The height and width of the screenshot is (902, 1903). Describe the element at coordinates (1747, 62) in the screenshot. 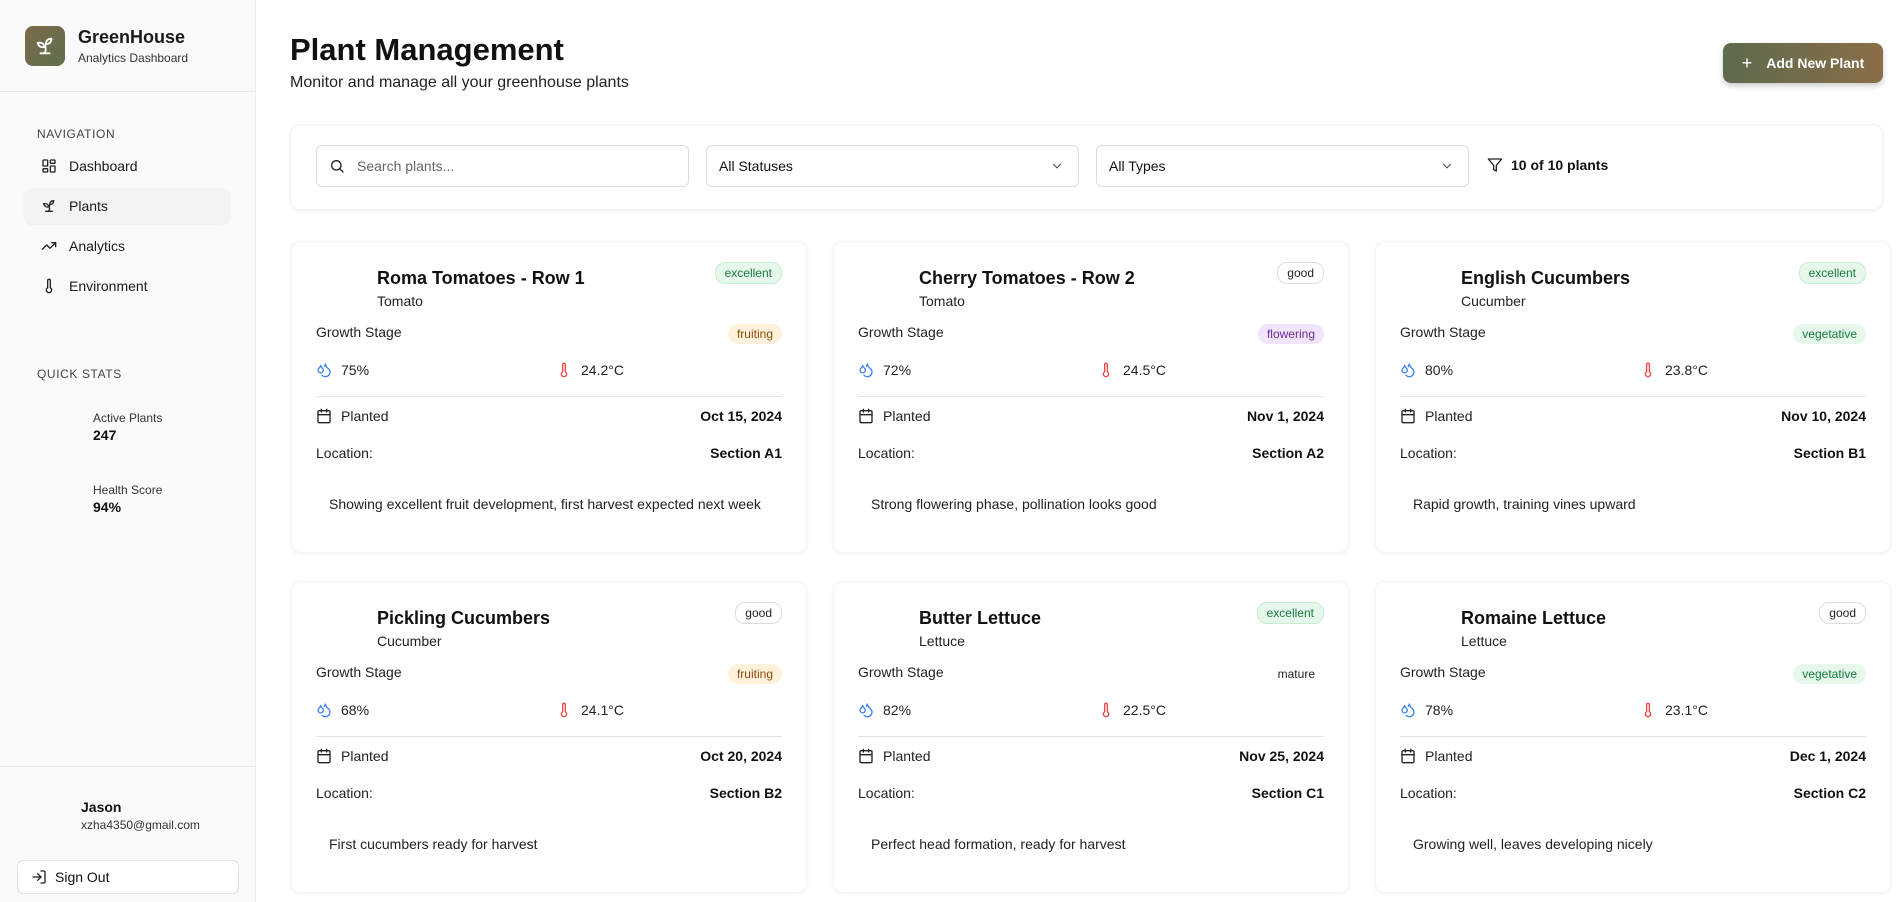

I see `plus-icon: +` at that location.